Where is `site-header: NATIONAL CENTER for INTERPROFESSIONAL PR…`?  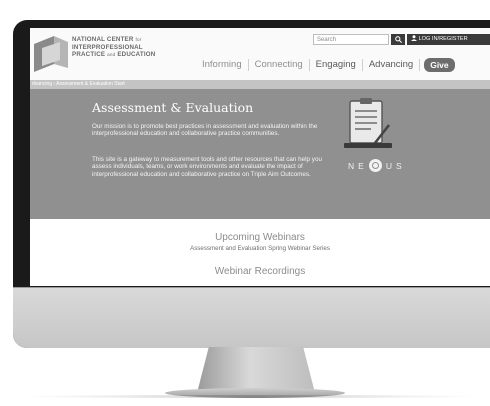 site-header: NATIONAL CENTER for INTERPROFESSIONAL PR… is located at coordinates (260, 54).